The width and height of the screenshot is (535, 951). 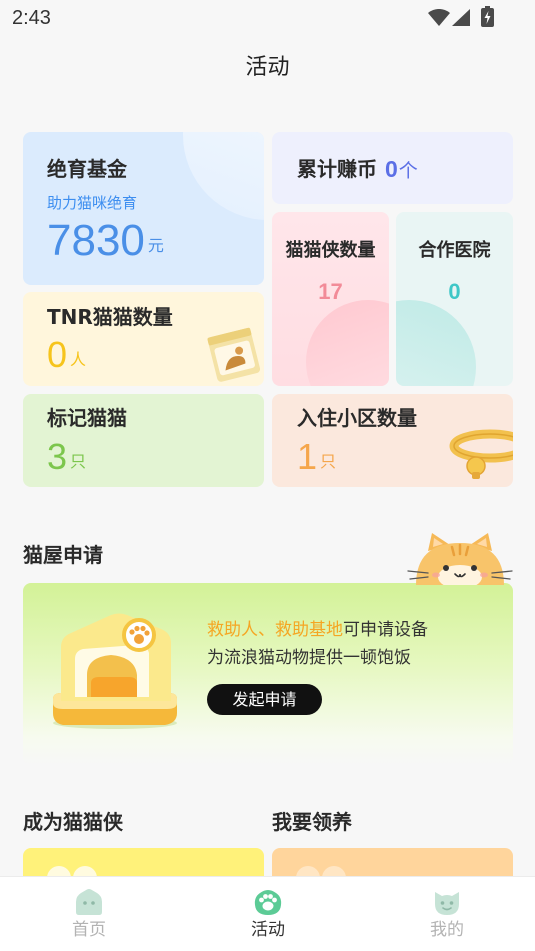 What do you see at coordinates (447, 903) in the screenshot?
I see `cat-face-icon` at bounding box center [447, 903].